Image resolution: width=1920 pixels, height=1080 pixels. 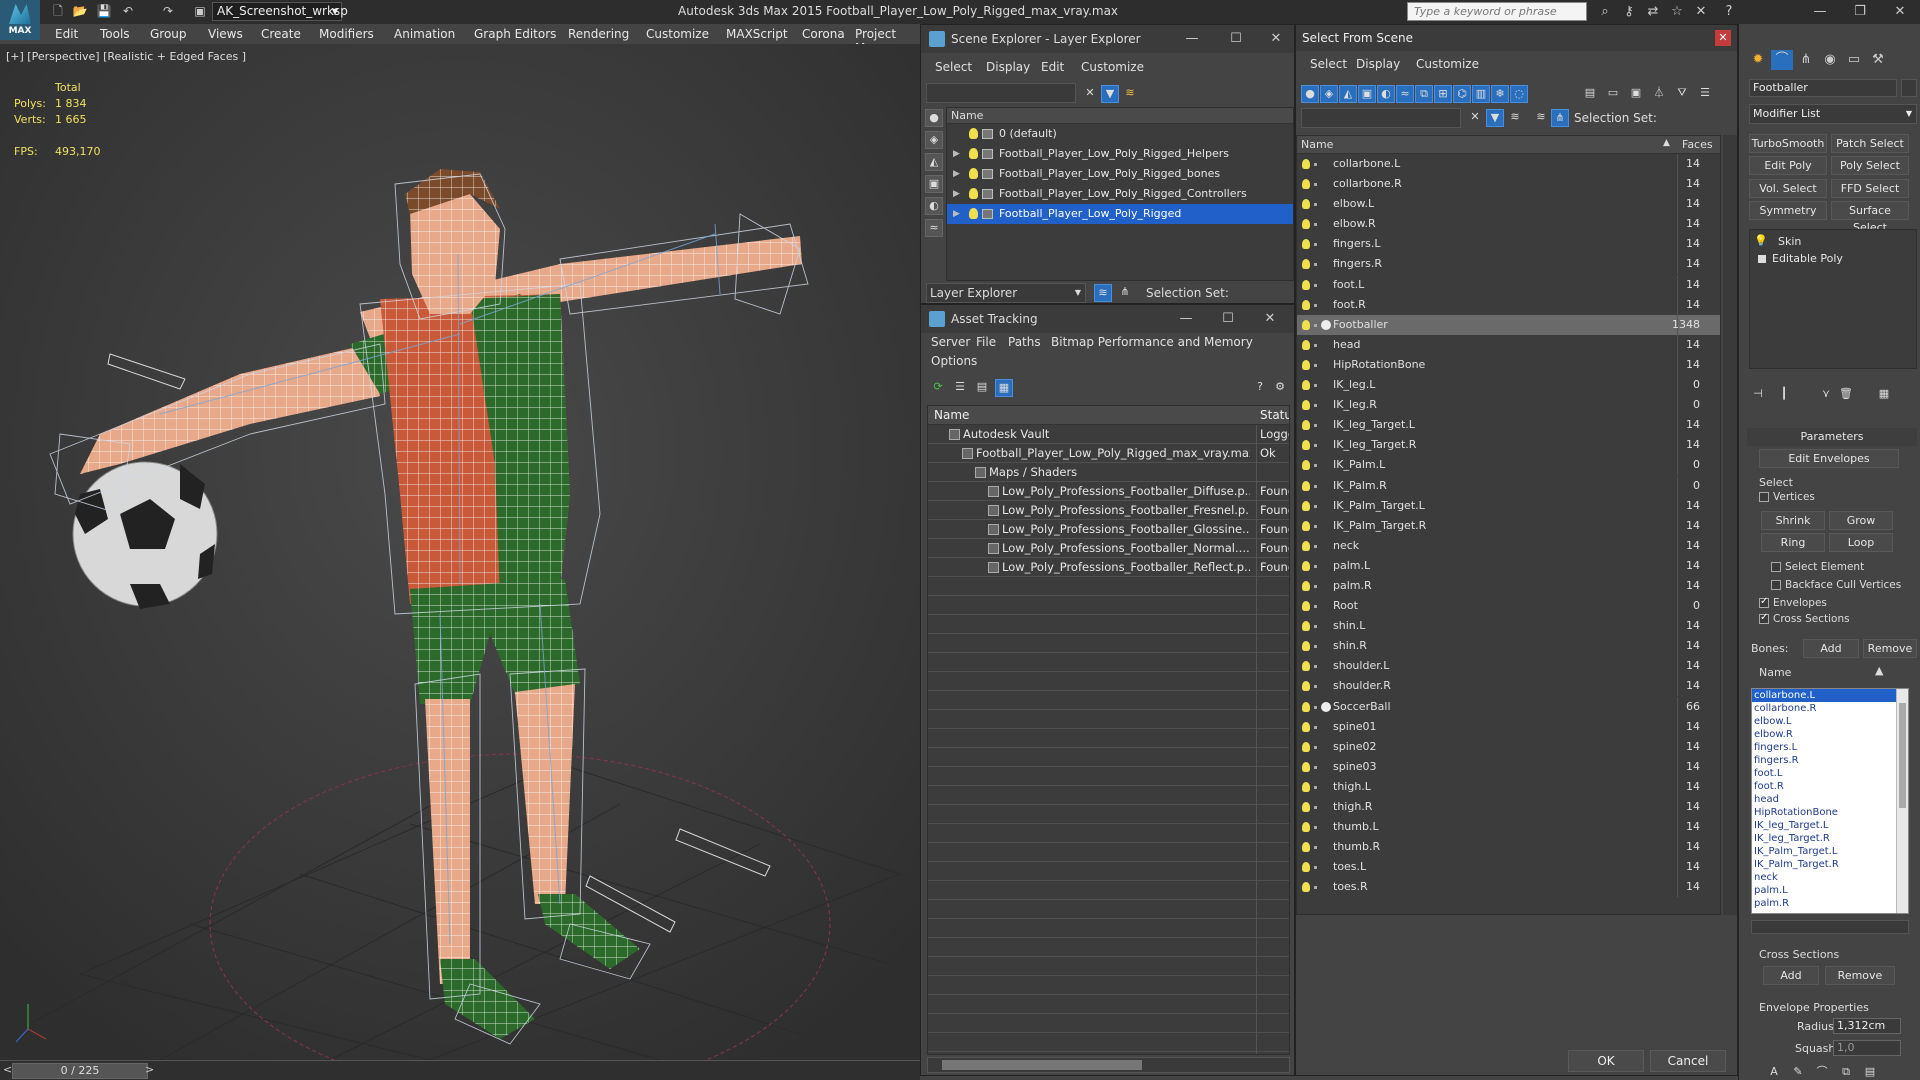 What do you see at coordinates (1854, 60) in the screenshot?
I see `display-tab-icon: ▭` at bounding box center [1854, 60].